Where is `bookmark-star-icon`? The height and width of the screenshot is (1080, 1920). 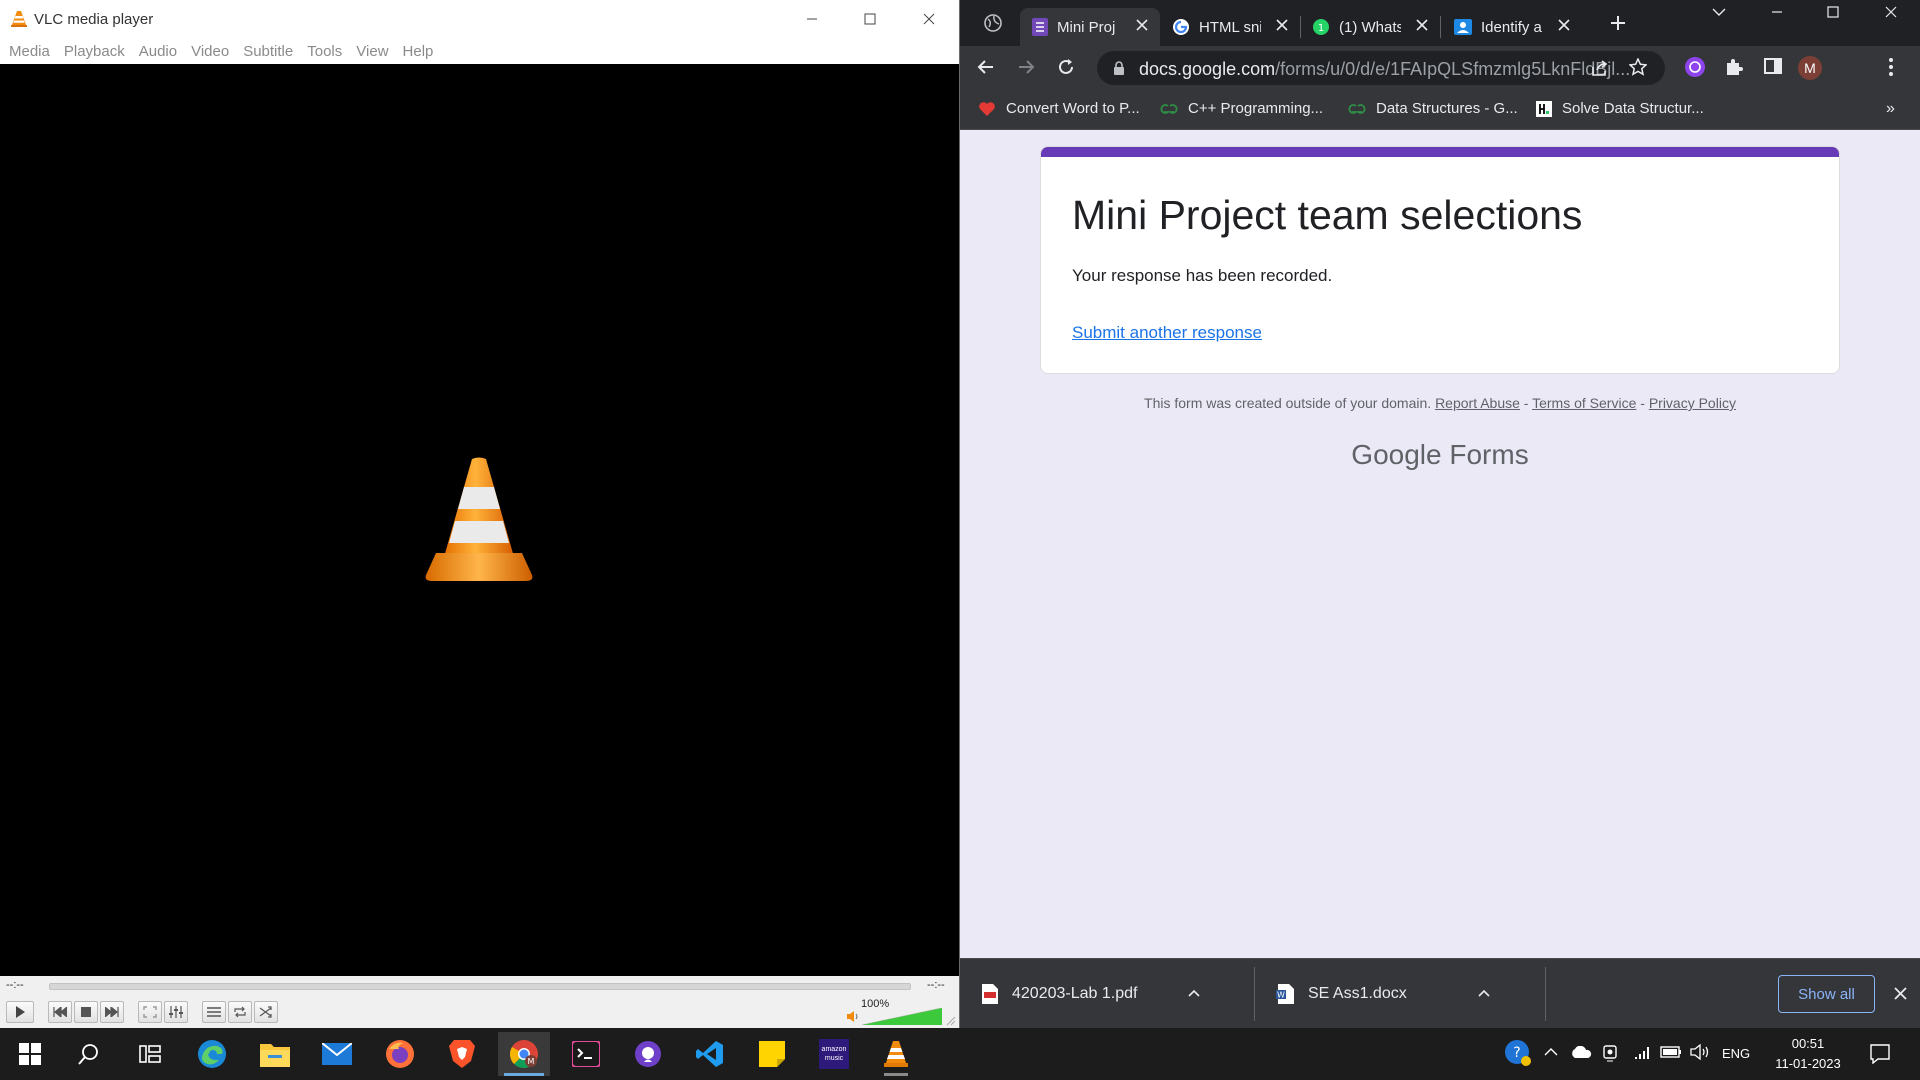
bookmark-star-icon is located at coordinates (1638, 67).